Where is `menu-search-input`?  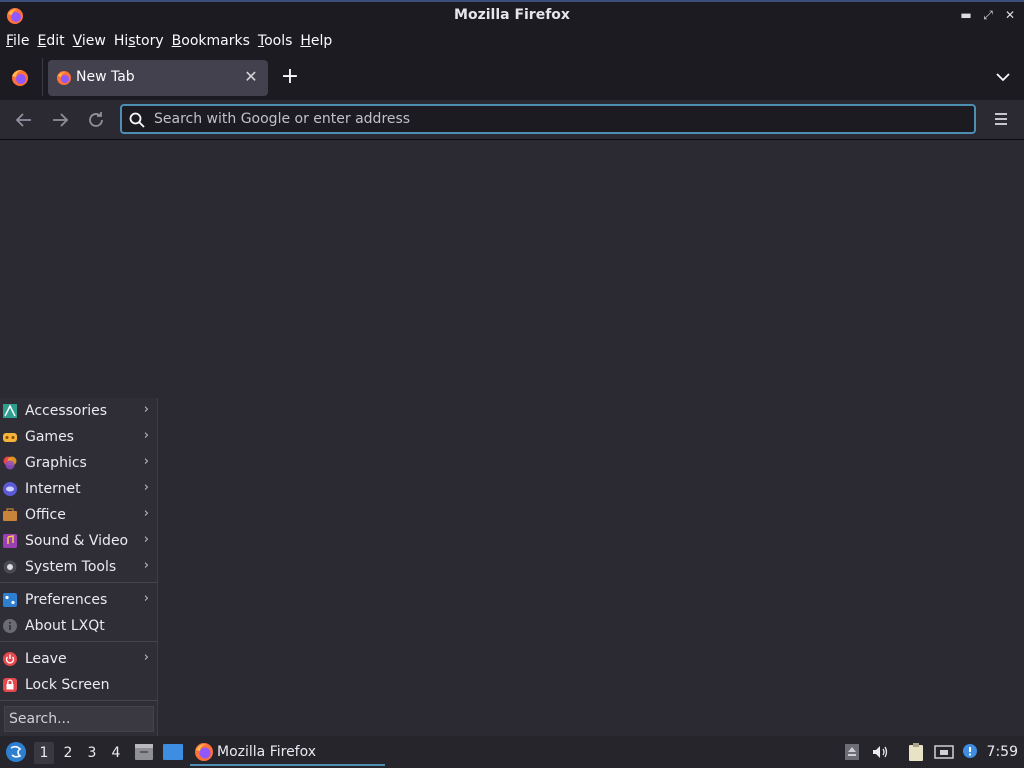
menu-search-input is located at coordinates (79, 719).